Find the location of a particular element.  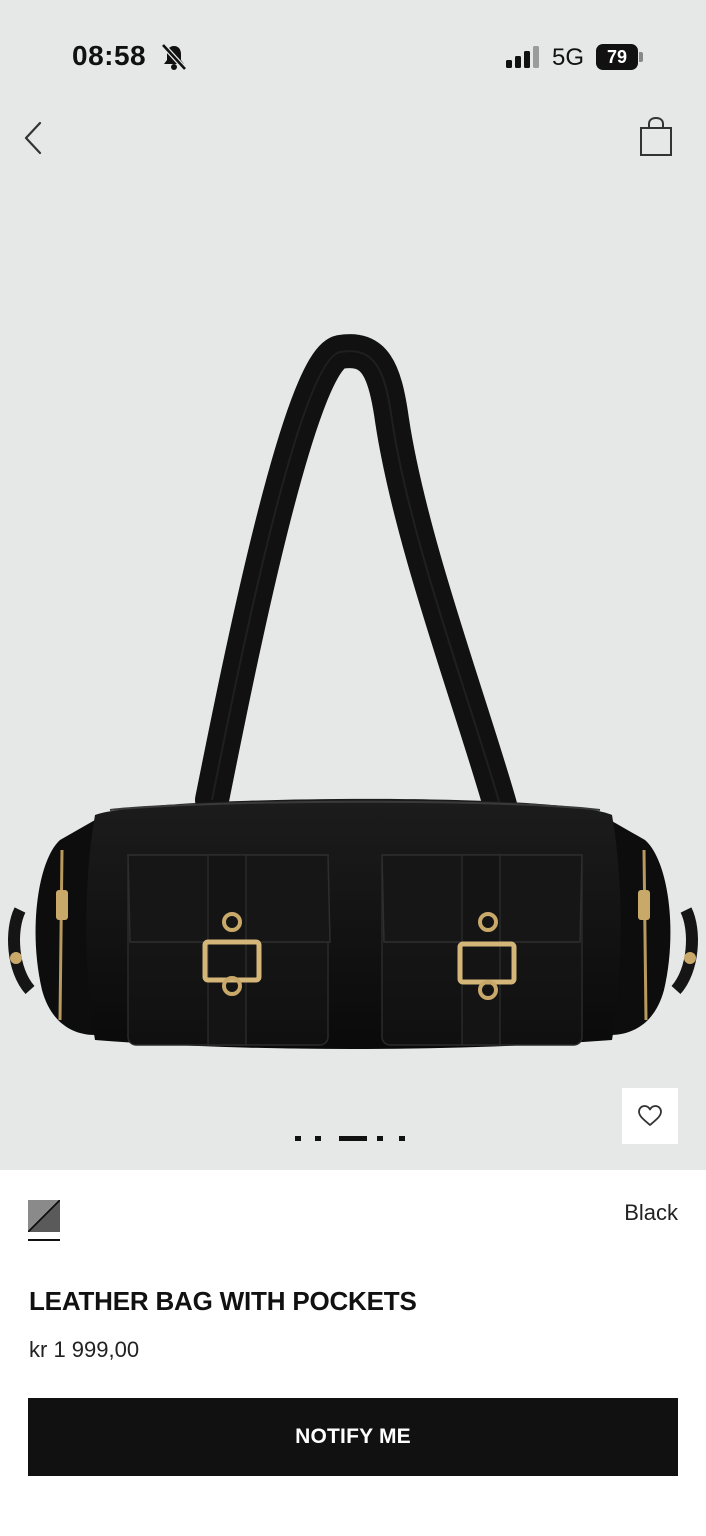

battery-tip is located at coordinates (641, 57).